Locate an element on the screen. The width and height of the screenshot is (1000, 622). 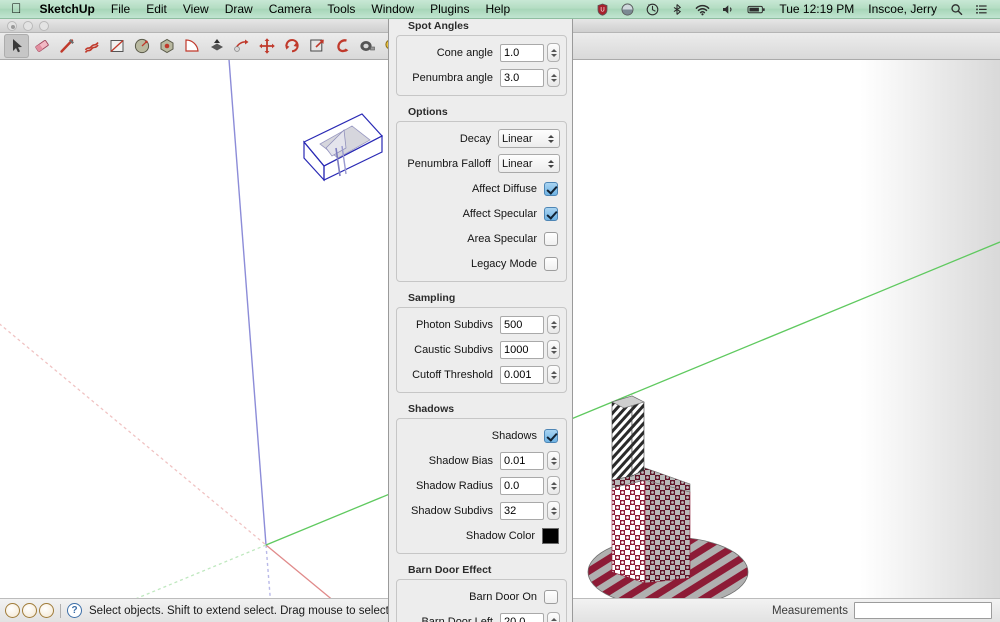
input-shadow-radius is located at coordinates (522, 485).